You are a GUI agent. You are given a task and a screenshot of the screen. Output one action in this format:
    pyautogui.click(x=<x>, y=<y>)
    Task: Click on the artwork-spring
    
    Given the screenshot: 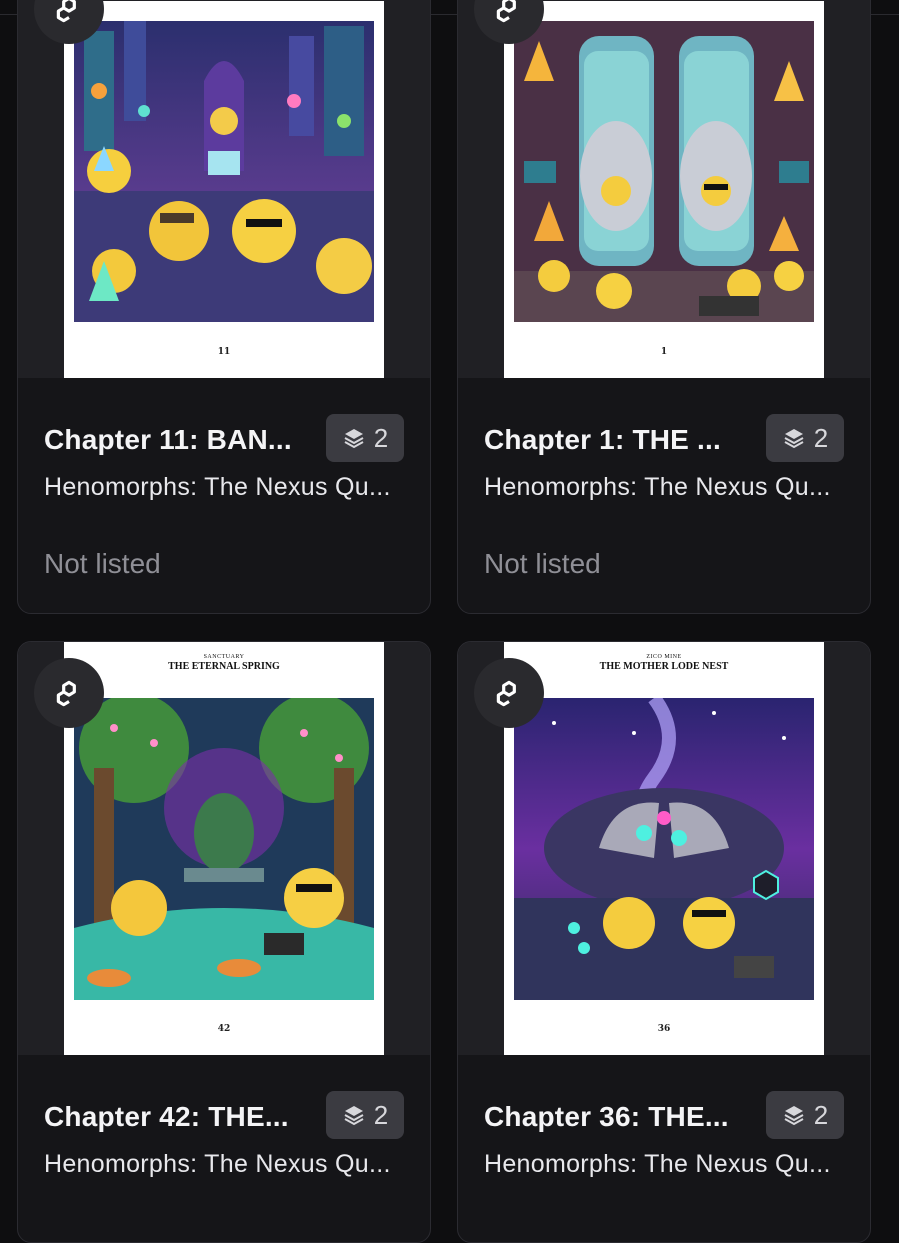 What is the action you would take?
    pyautogui.click(x=224, y=849)
    